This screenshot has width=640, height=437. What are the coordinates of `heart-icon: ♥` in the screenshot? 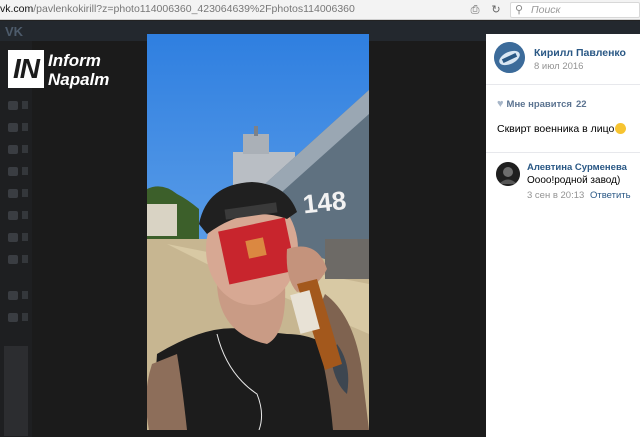 It's located at (500, 104).